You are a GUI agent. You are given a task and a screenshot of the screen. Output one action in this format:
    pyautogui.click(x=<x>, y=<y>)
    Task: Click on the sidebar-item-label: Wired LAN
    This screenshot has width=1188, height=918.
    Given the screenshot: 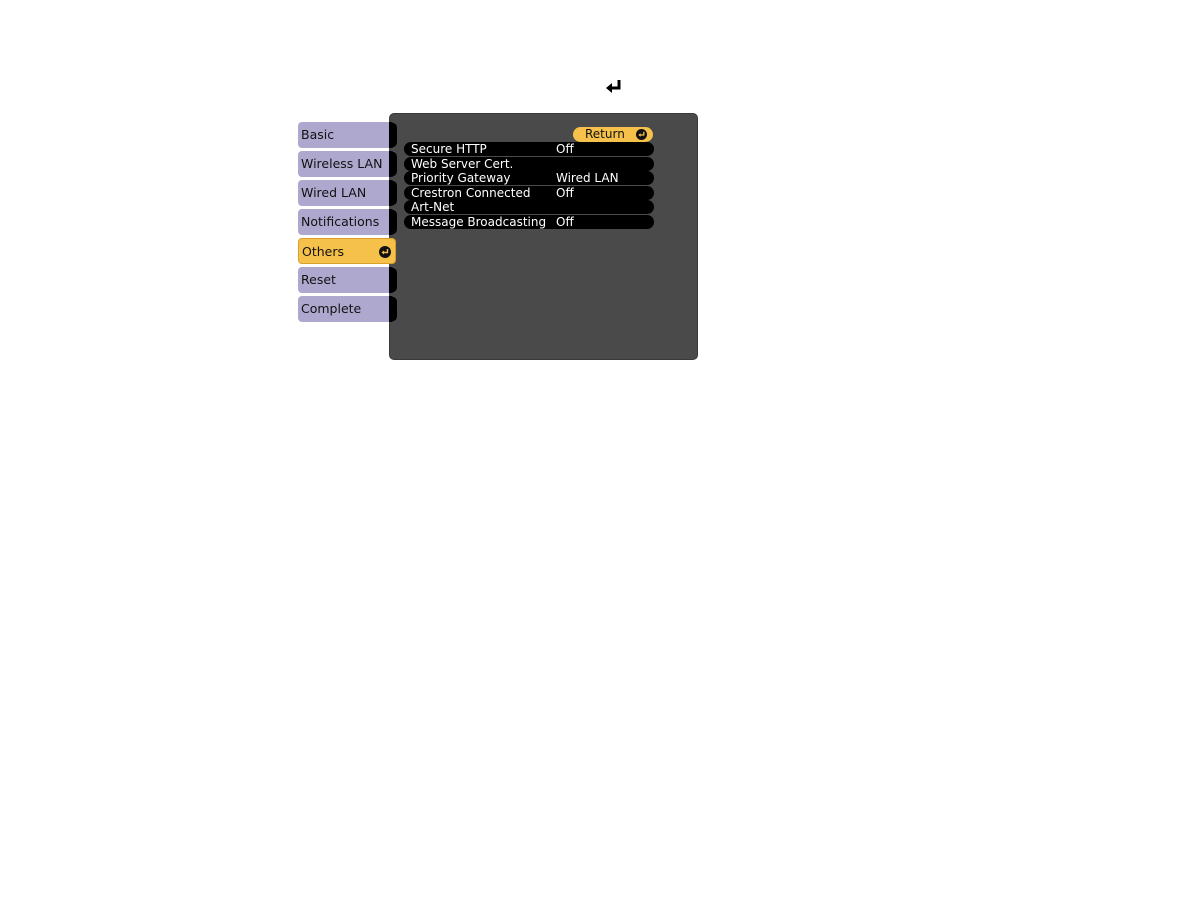 What is the action you would take?
    pyautogui.click(x=334, y=192)
    